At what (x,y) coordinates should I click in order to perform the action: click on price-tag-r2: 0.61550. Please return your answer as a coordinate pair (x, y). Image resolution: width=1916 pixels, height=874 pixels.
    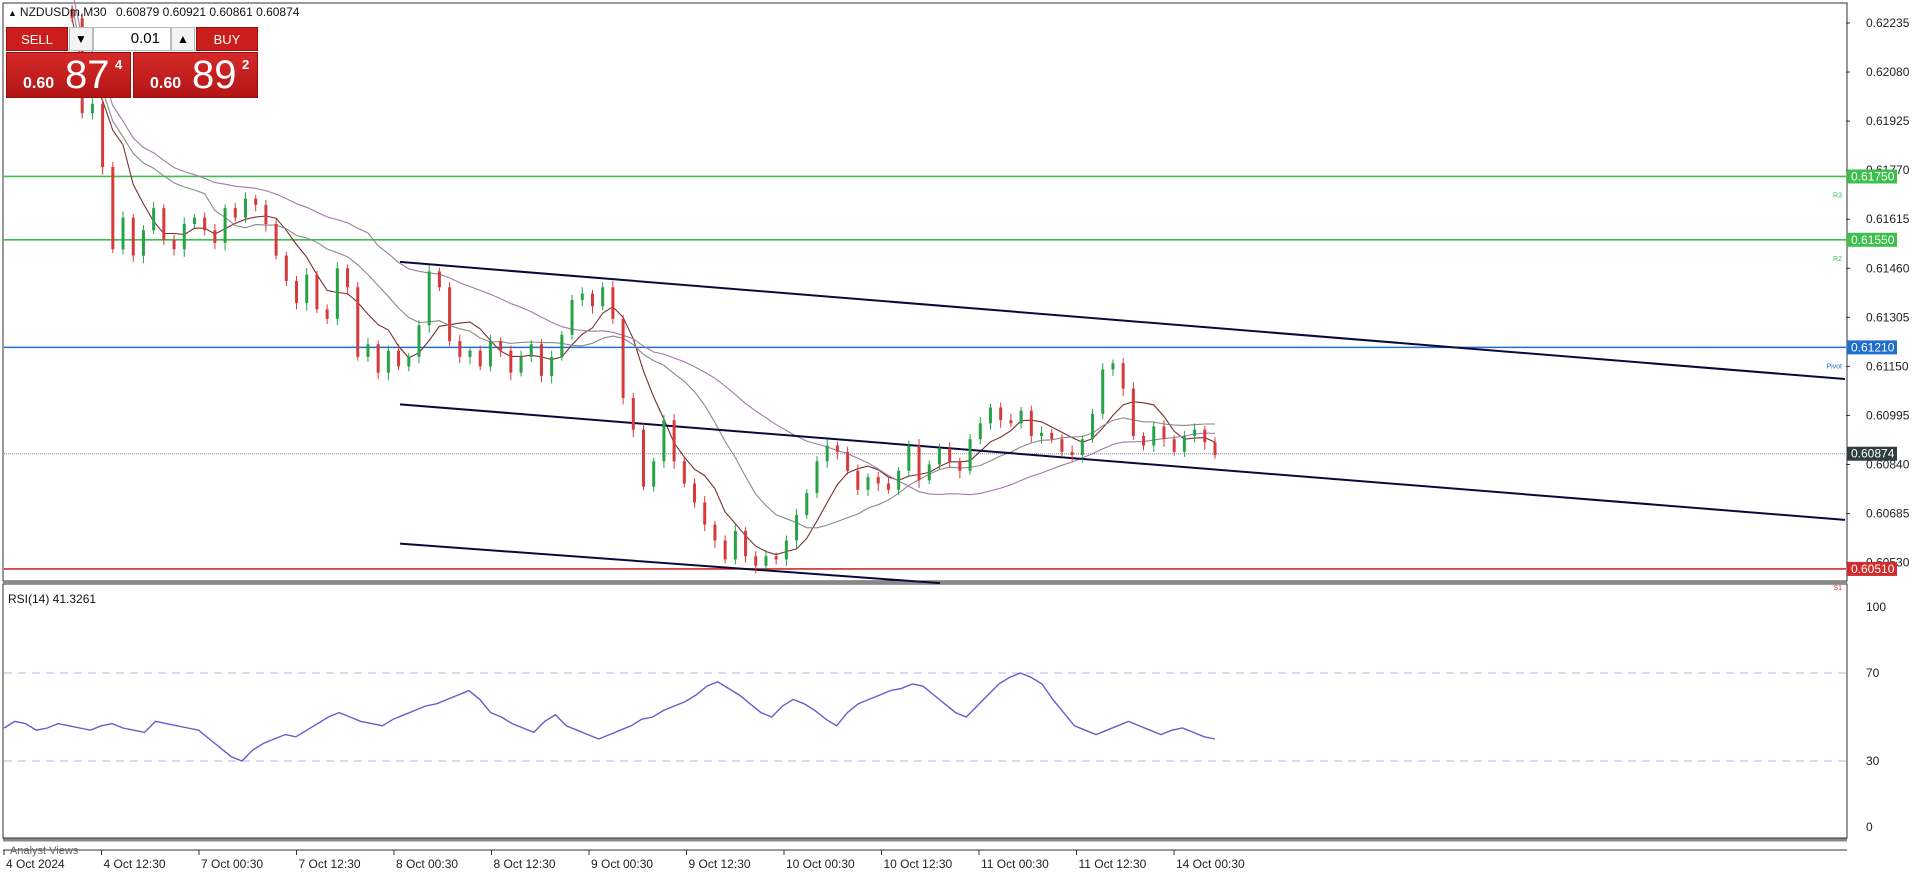
    Looking at the image, I should click on (1873, 240).